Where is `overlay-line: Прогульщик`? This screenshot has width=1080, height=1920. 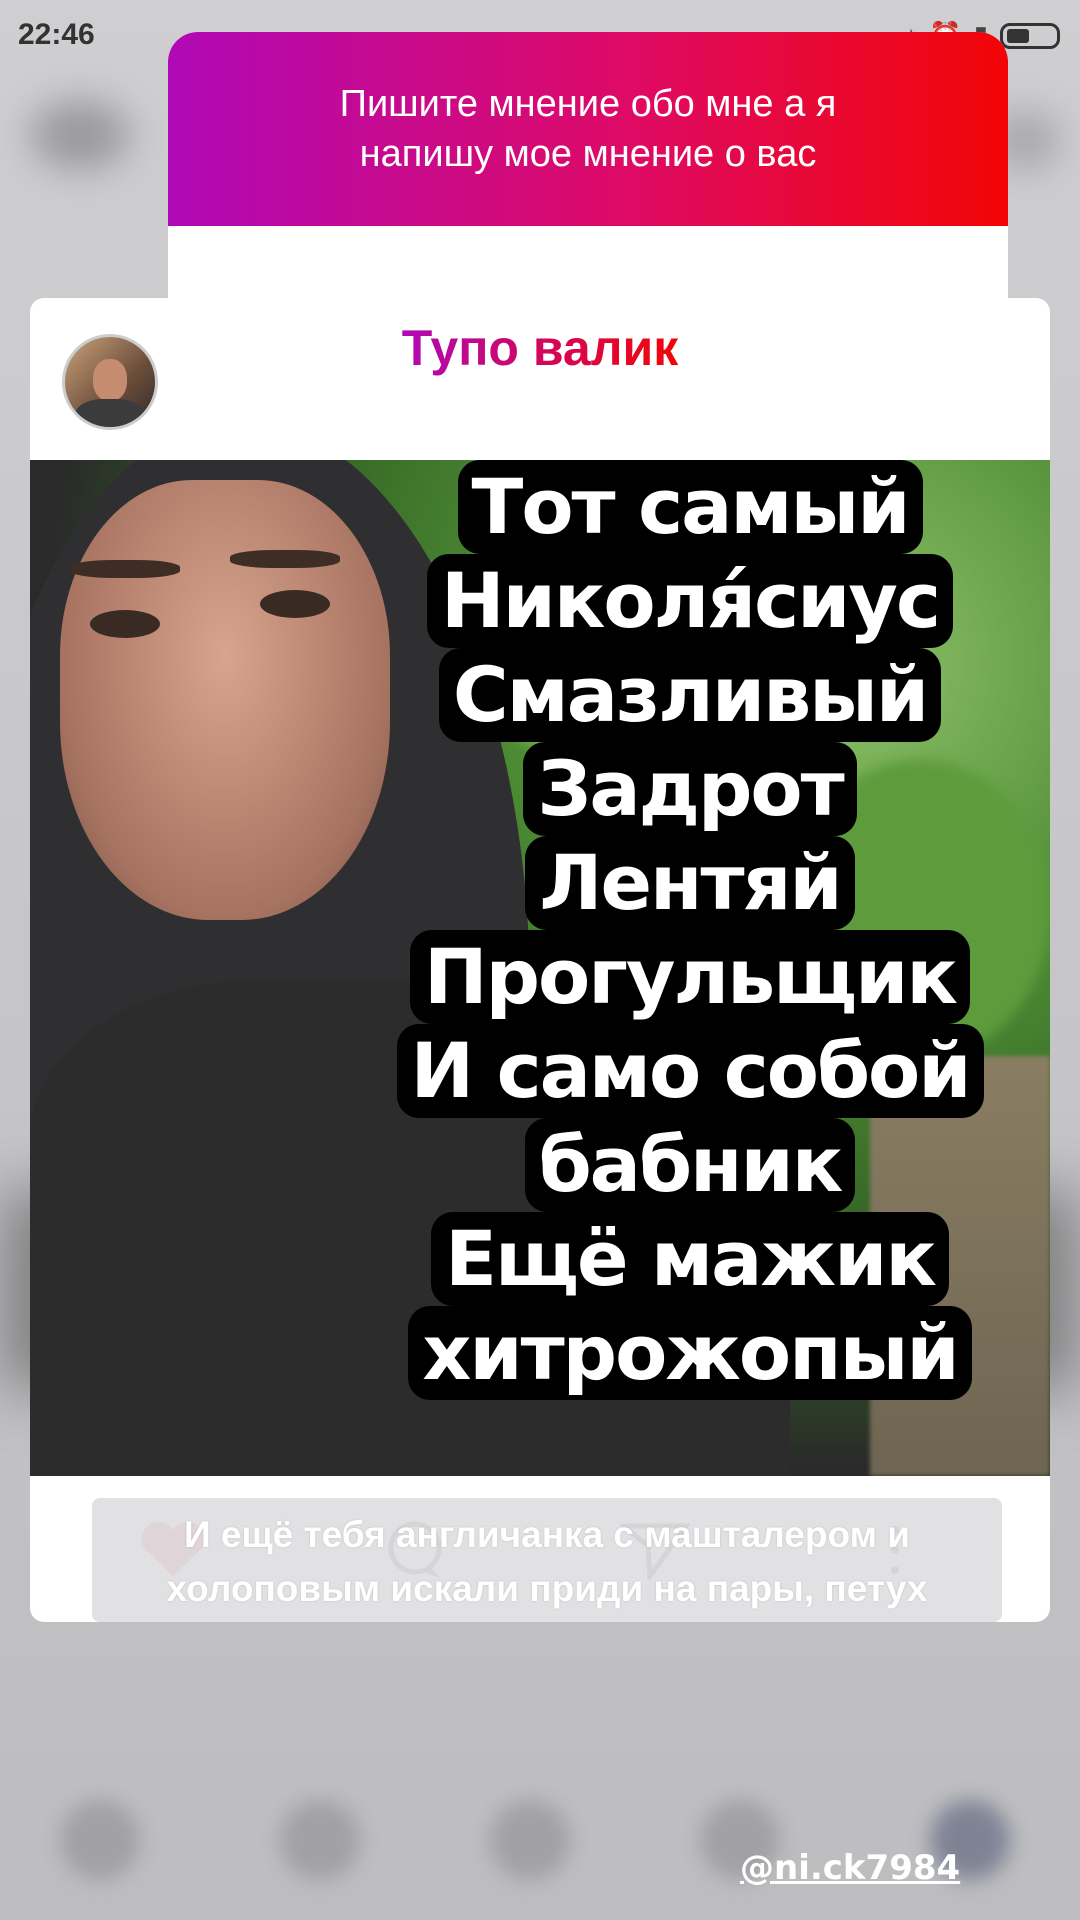
overlay-line: Прогульщик is located at coordinates (690, 977).